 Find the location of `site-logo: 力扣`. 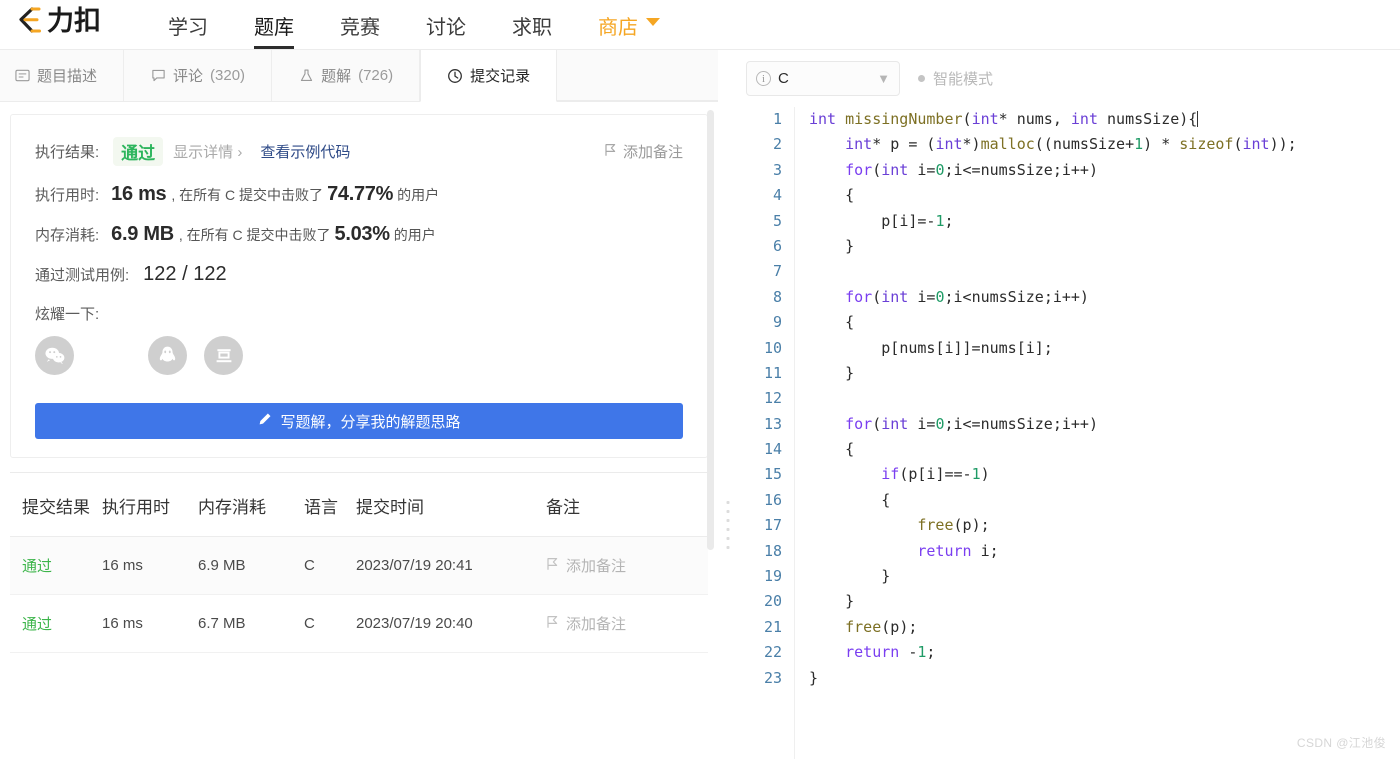

site-logo: 力扣 is located at coordinates (56, 24).